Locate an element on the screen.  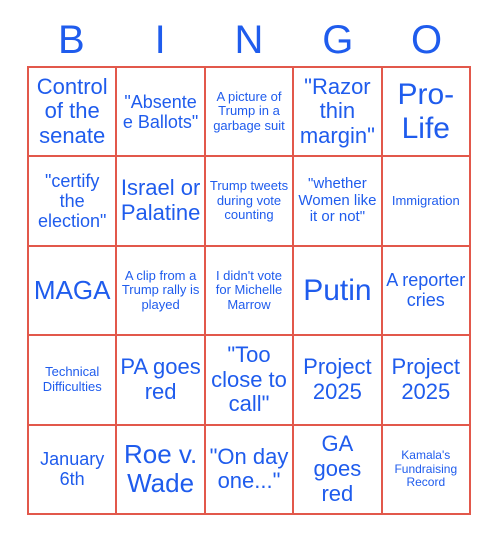
bingo-cell-label: "certify the election" is located at coordinates (72, 201).